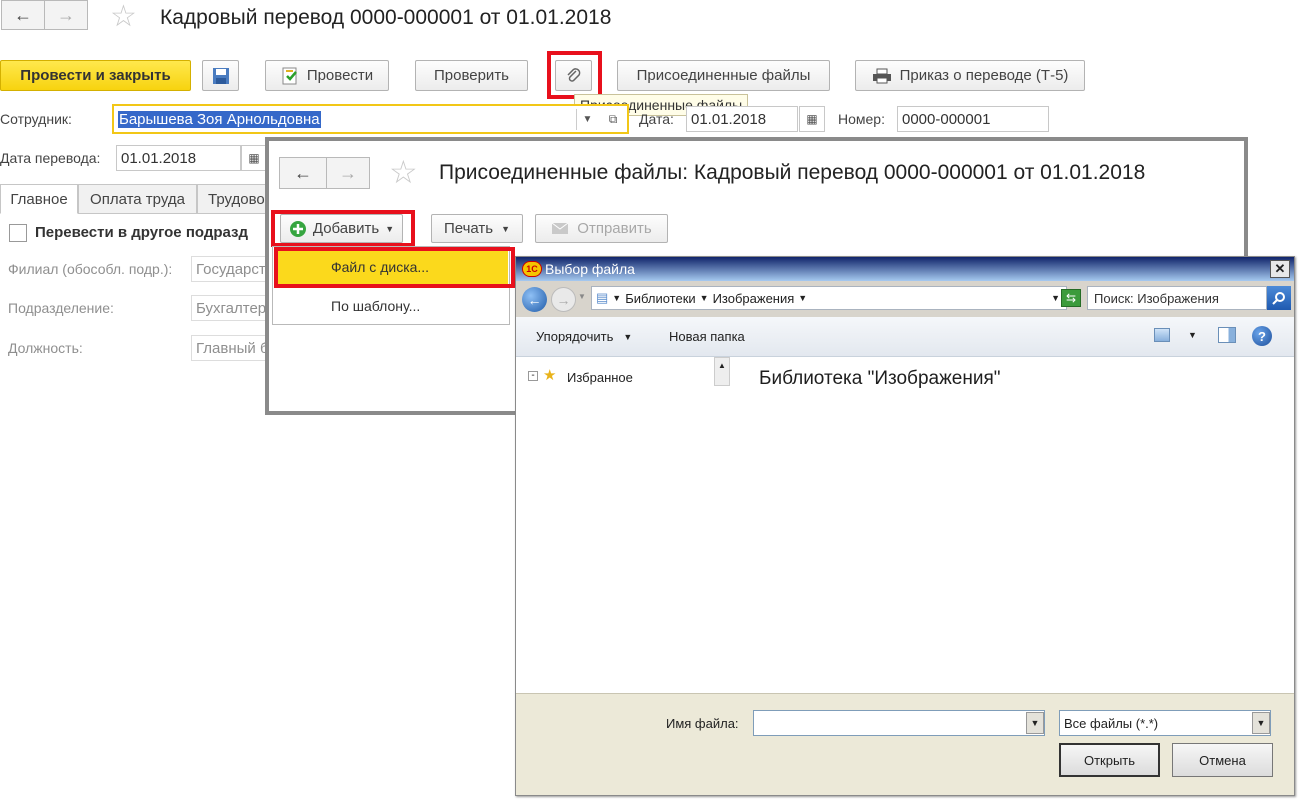 This screenshot has width=1307, height=805. What do you see at coordinates (973, 119) in the screenshot?
I see `number-field: 0000-000001` at bounding box center [973, 119].